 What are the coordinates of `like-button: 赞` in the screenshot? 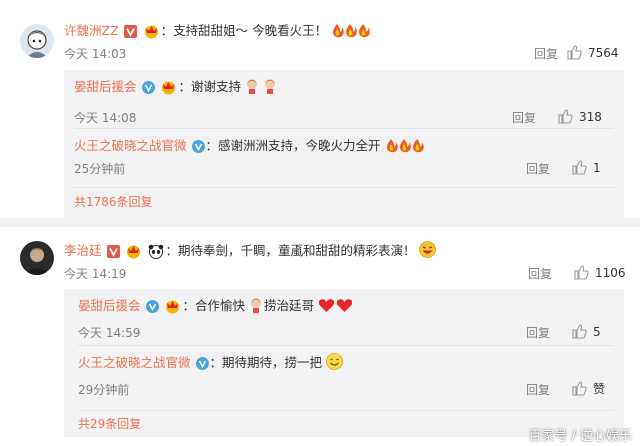 It's located at (588, 389).